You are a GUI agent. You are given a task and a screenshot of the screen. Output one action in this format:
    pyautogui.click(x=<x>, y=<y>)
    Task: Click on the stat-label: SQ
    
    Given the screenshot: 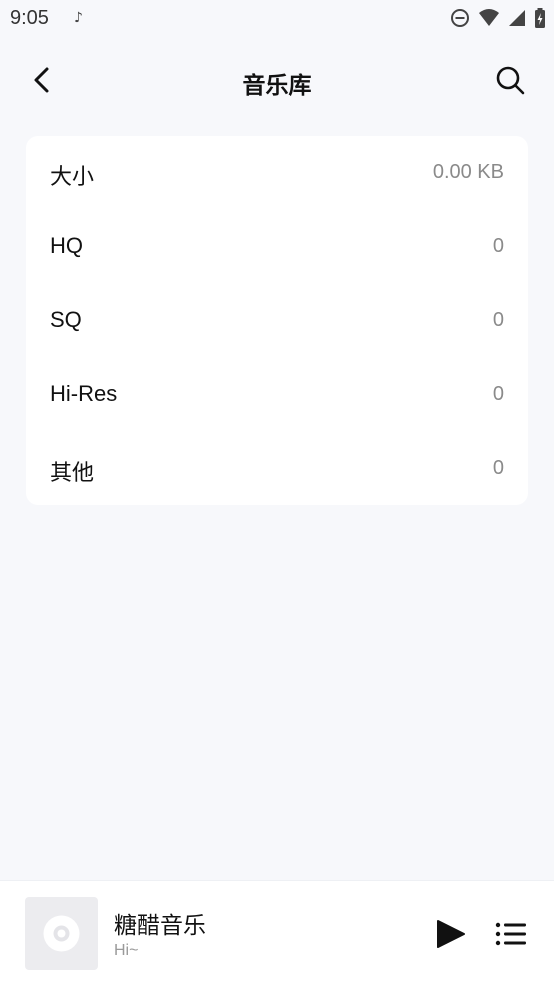 What is the action you would take?
    pyautogui.click(x=66, y=319)
    